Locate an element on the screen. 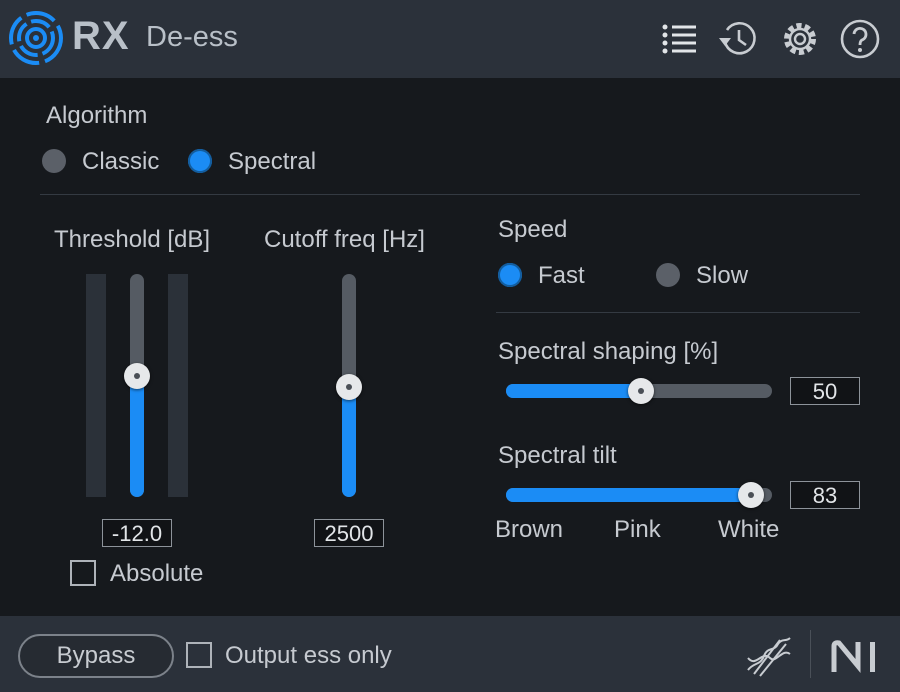 Image resolution: width=900 pixels, height=692 pixels. spectral-shaping-knob is located at coordinates (641, 391).